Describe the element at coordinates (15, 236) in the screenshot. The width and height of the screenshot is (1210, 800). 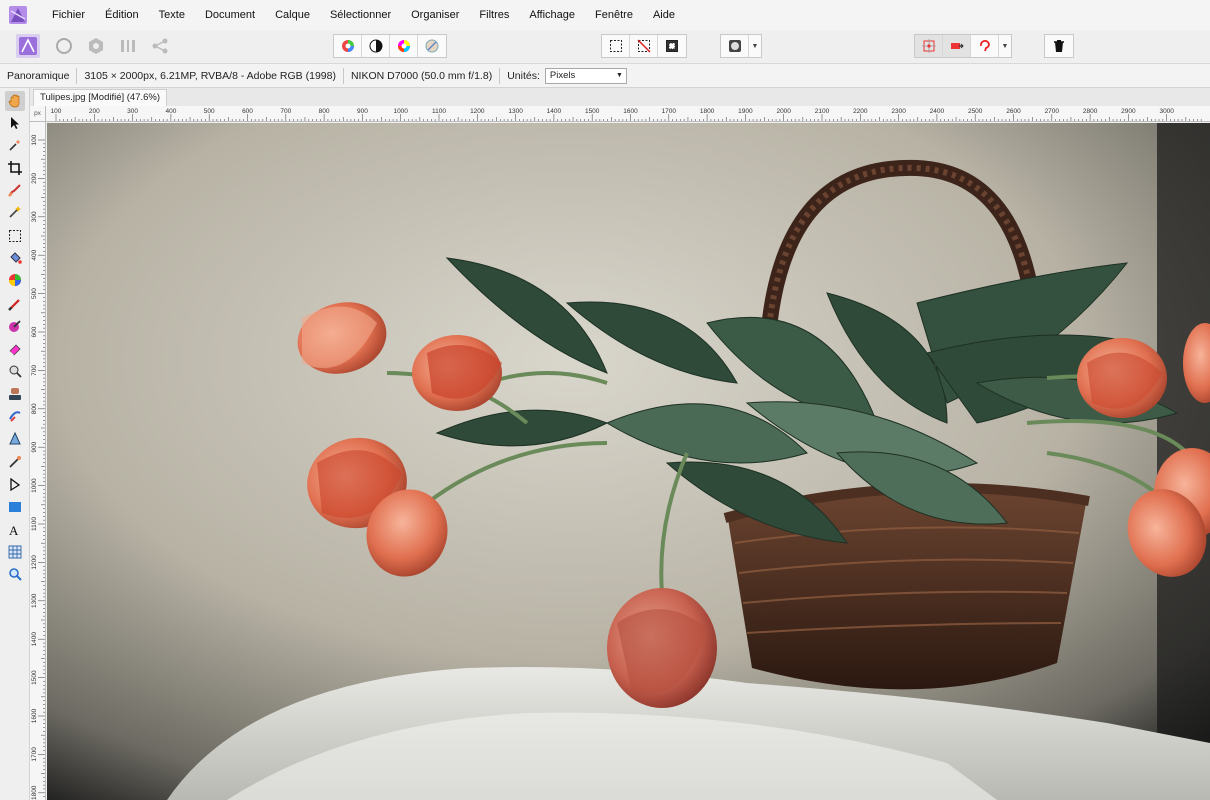
I see `marquee-tool` at that location.